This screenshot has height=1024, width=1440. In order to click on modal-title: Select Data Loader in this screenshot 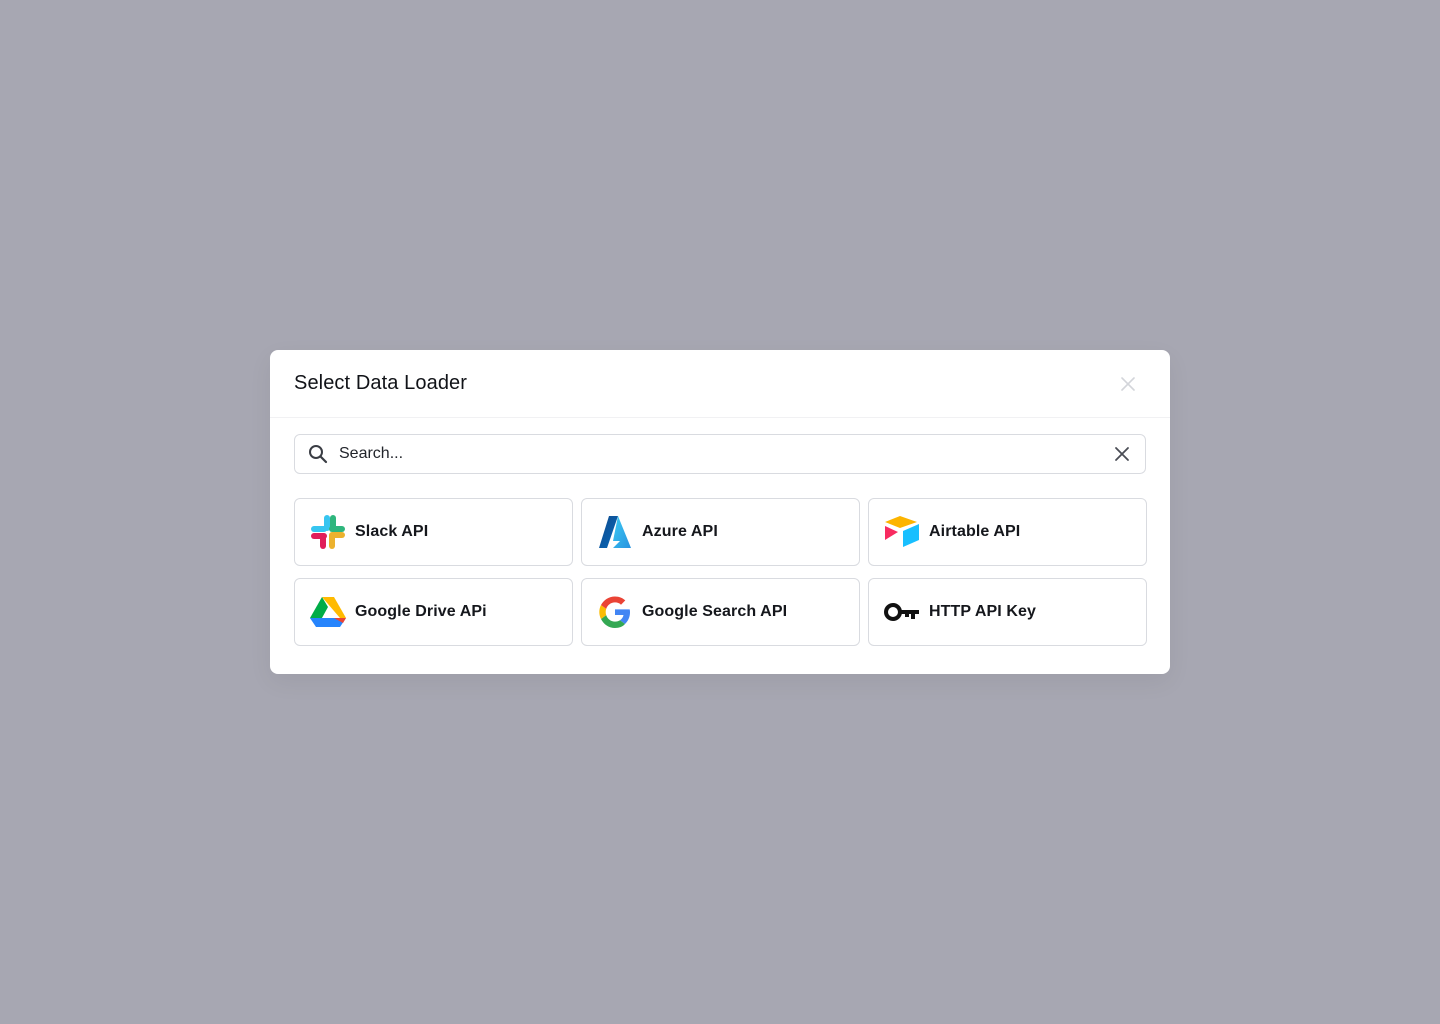, I will do `click(381, 383)`.